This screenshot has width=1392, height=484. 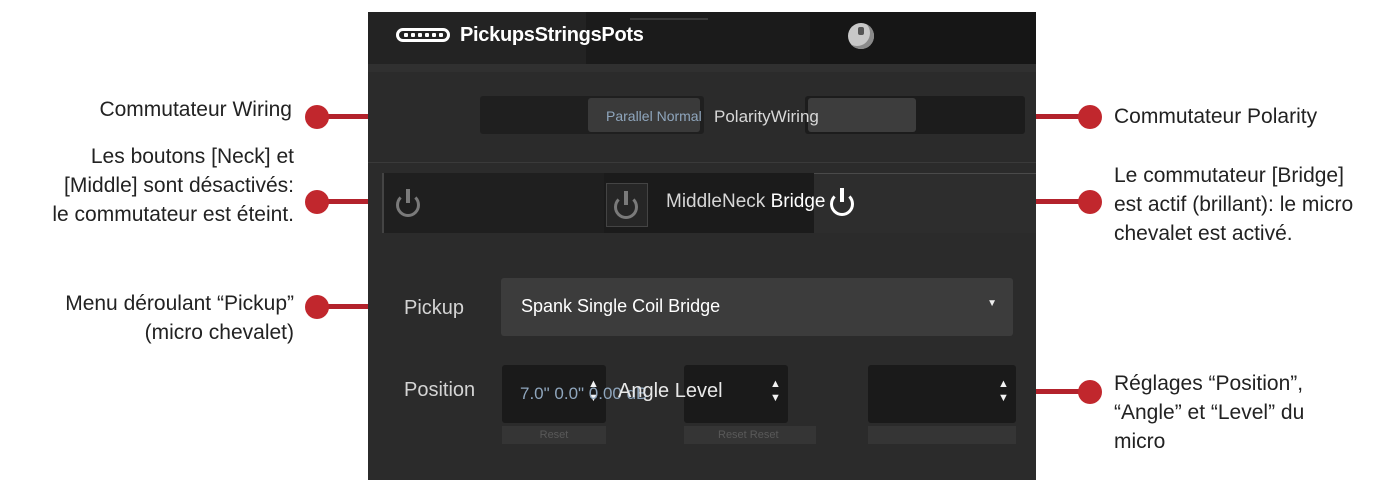 What do you see at coordinates (942, 435) in the screenshot?
I see `level-reset-button` at bounding box center [942, 435].